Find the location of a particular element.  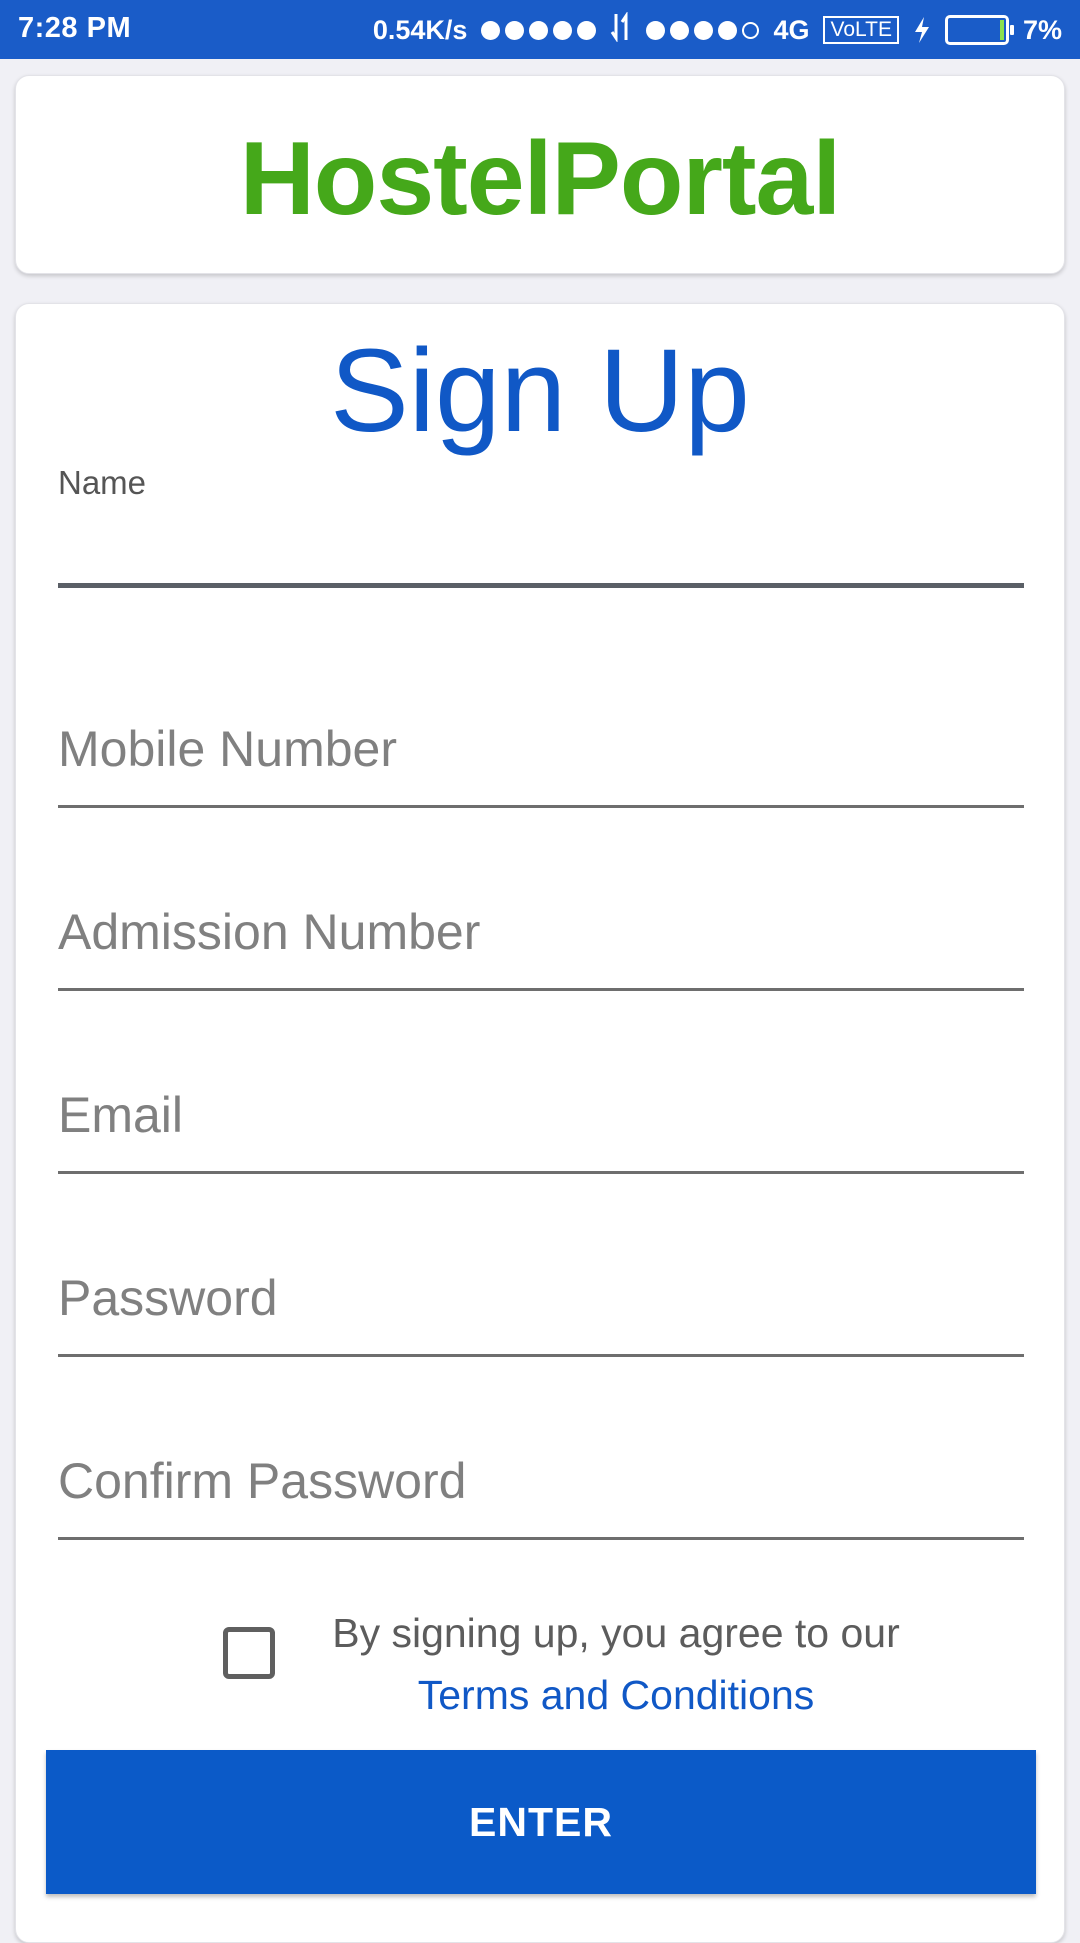

admission-number-input is located at coordinates (541, 932).